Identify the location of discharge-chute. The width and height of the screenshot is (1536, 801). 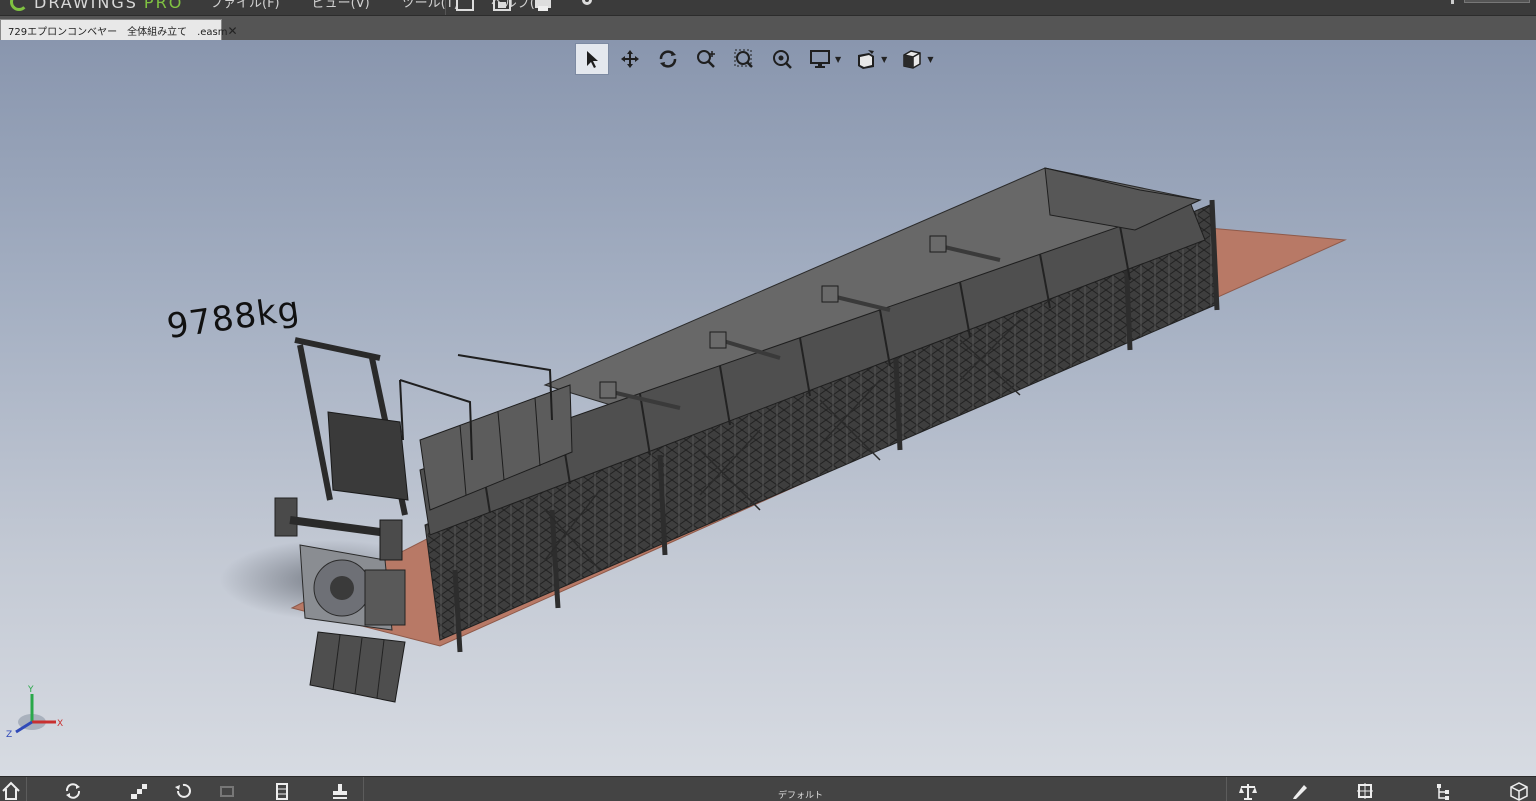
(357, 667).